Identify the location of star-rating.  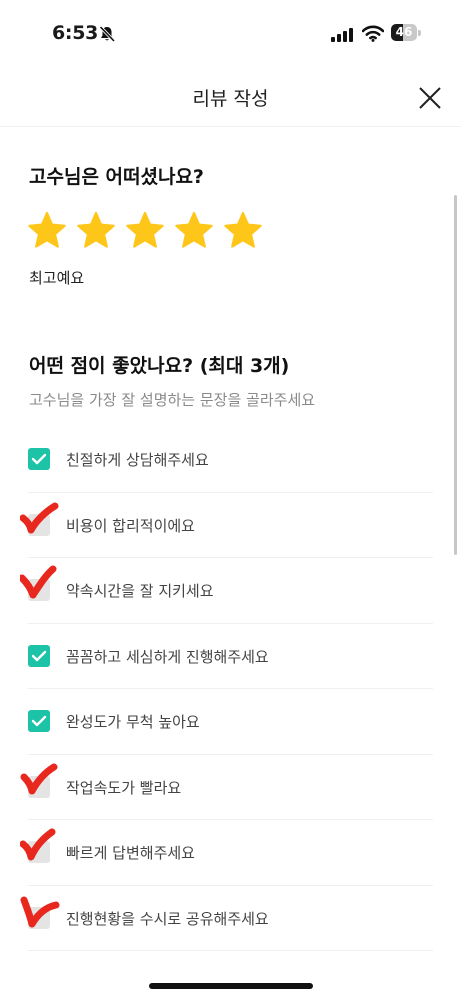
(150, 230).